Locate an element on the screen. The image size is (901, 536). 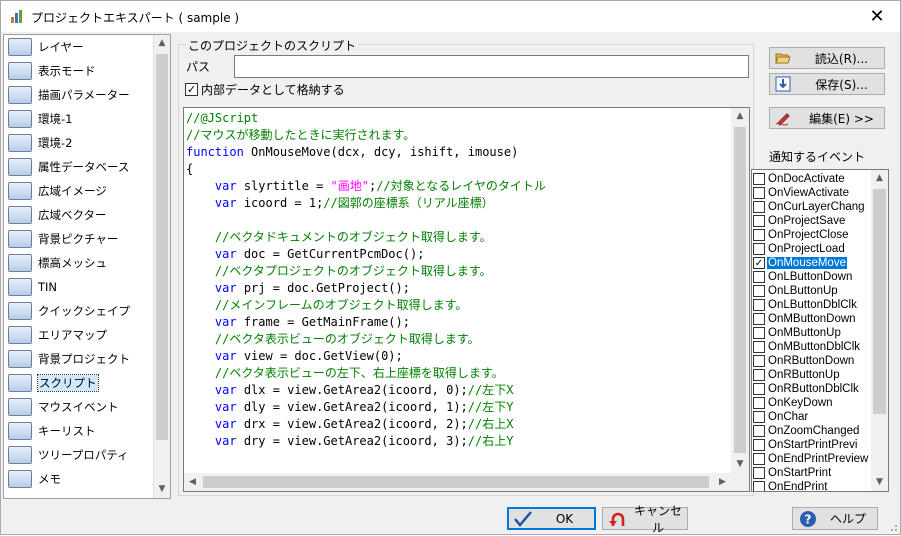
event-checkbox: ✓ is located at coordinates (759, 263).